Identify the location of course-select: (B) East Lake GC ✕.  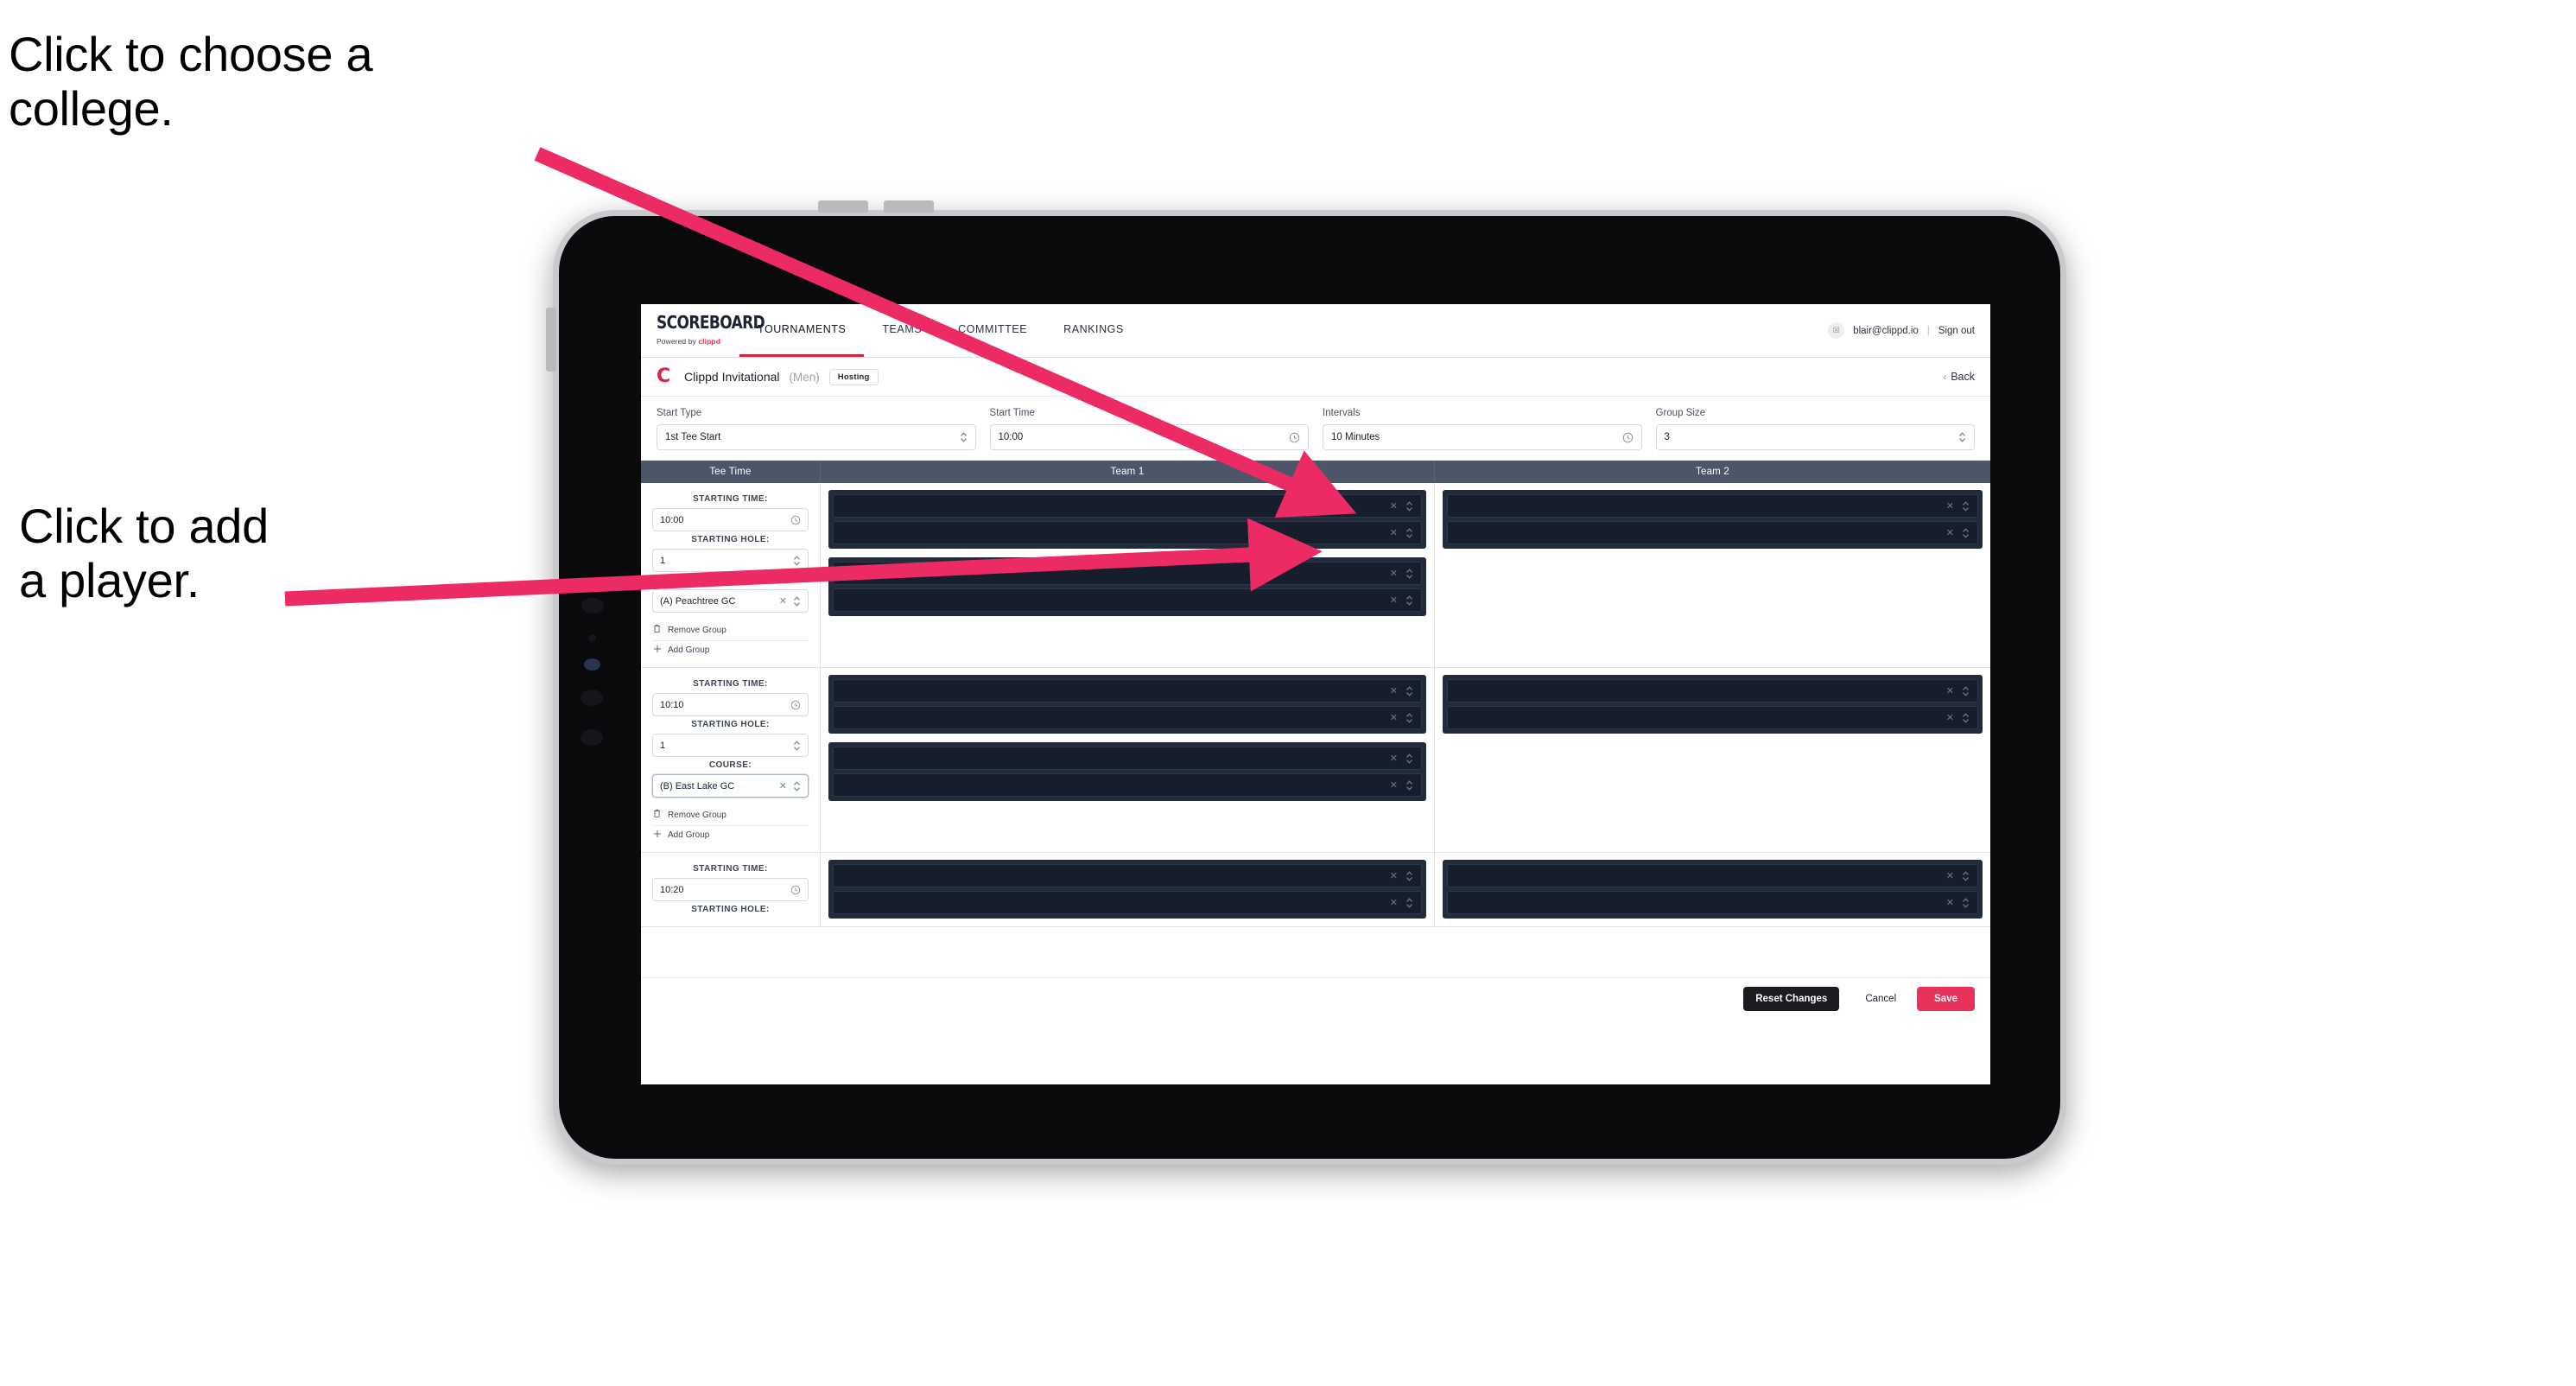
(730, 786).